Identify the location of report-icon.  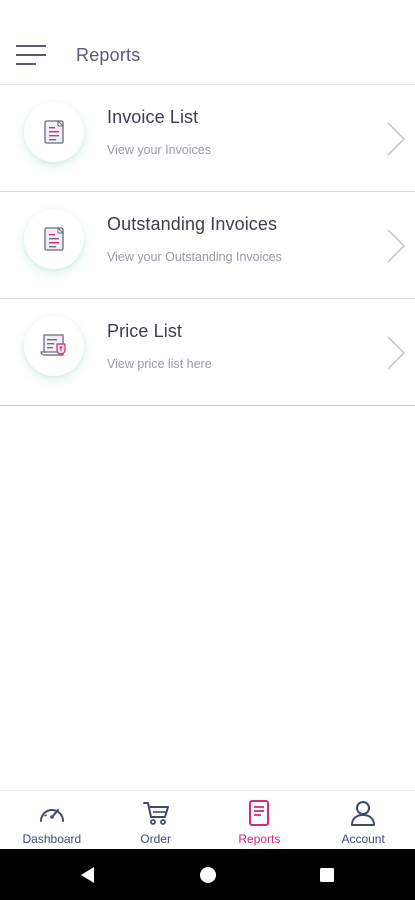
(259, 813).